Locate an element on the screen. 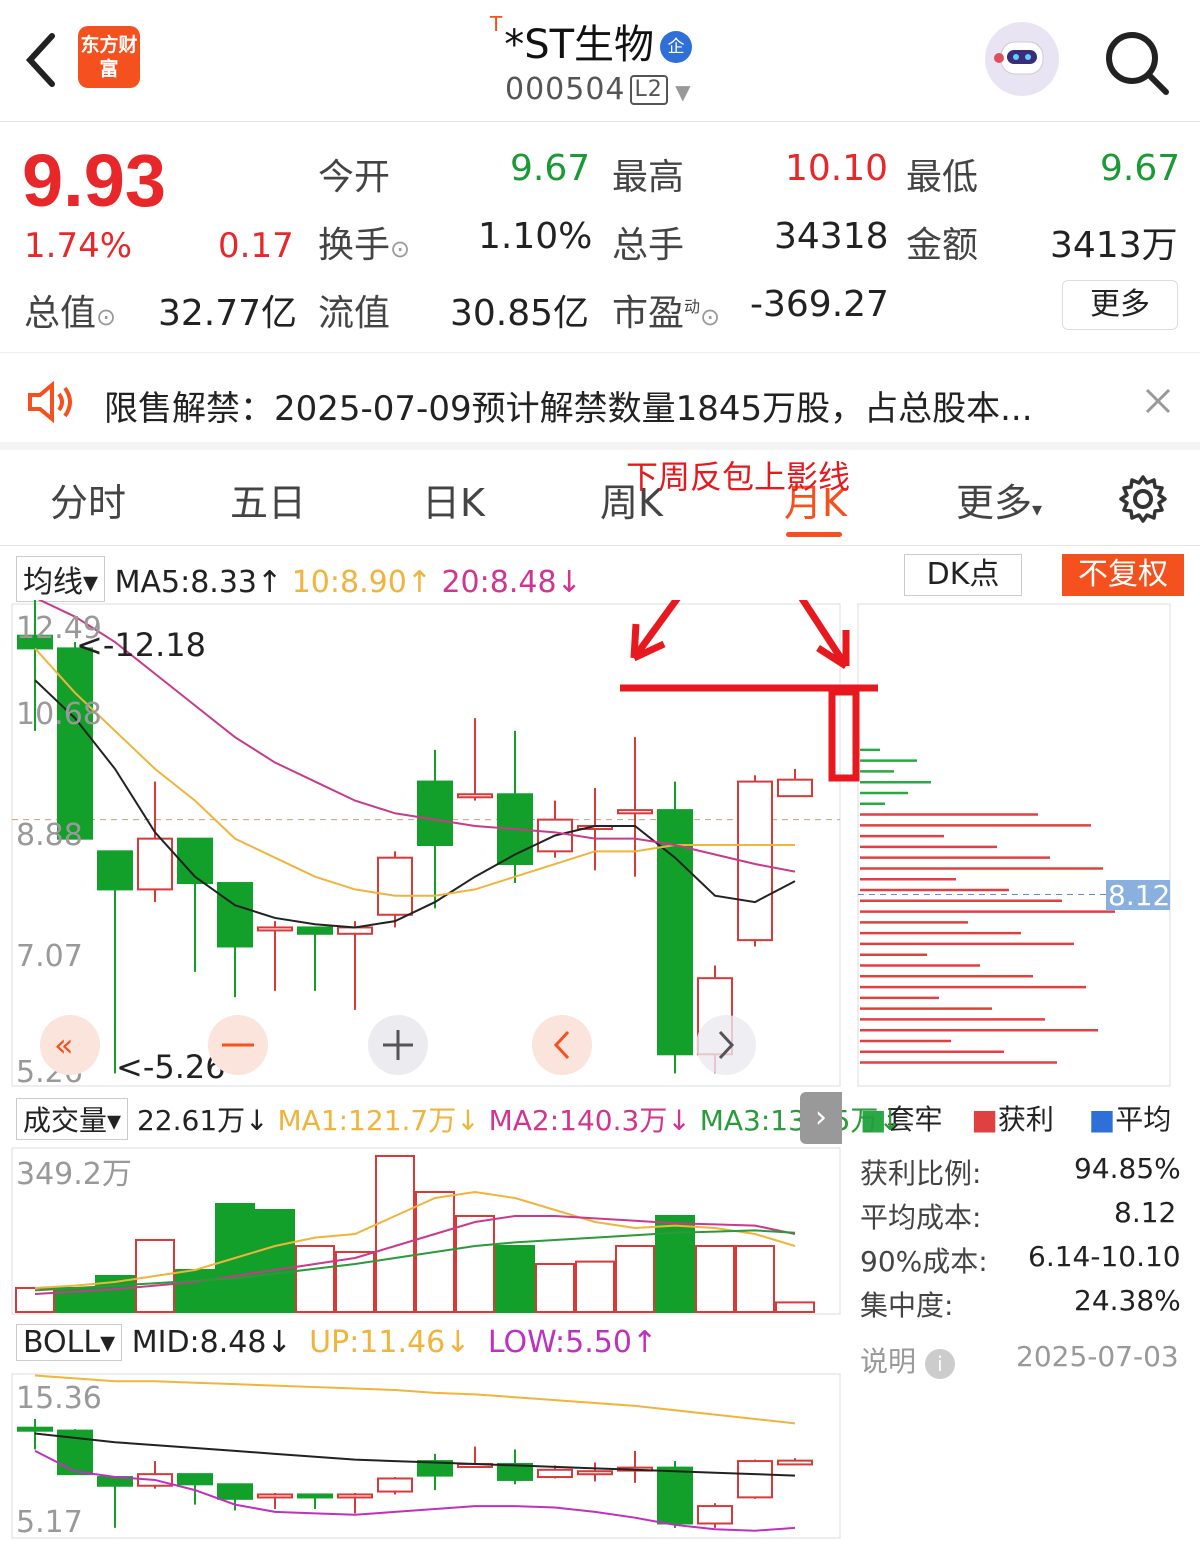 This screenshot has width=1200, height=1547. high-label: 最高 is located at coordinates (648, 177).